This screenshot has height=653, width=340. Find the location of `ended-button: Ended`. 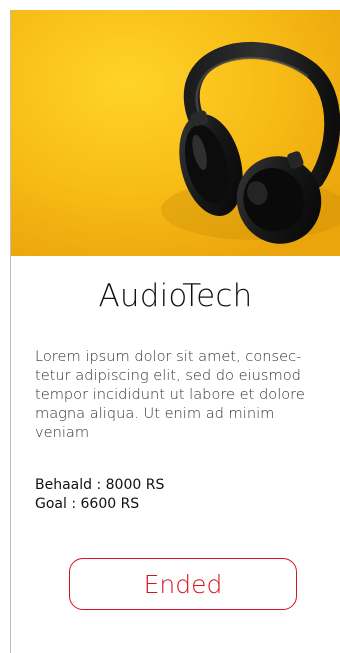

ended-button: Ended is located at coordinates (183, 584).